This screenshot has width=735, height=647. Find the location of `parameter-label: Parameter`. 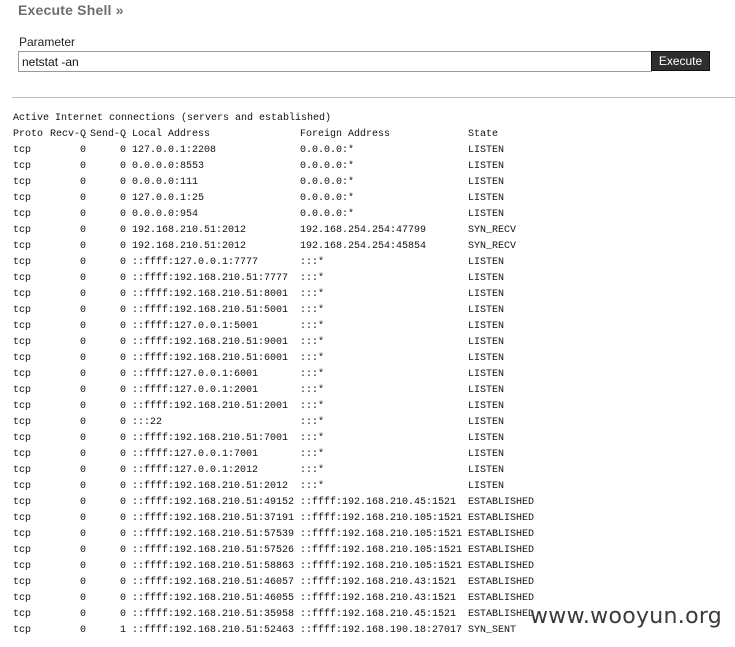

parameter-label: Parameter is located at coordinates (47, 42).